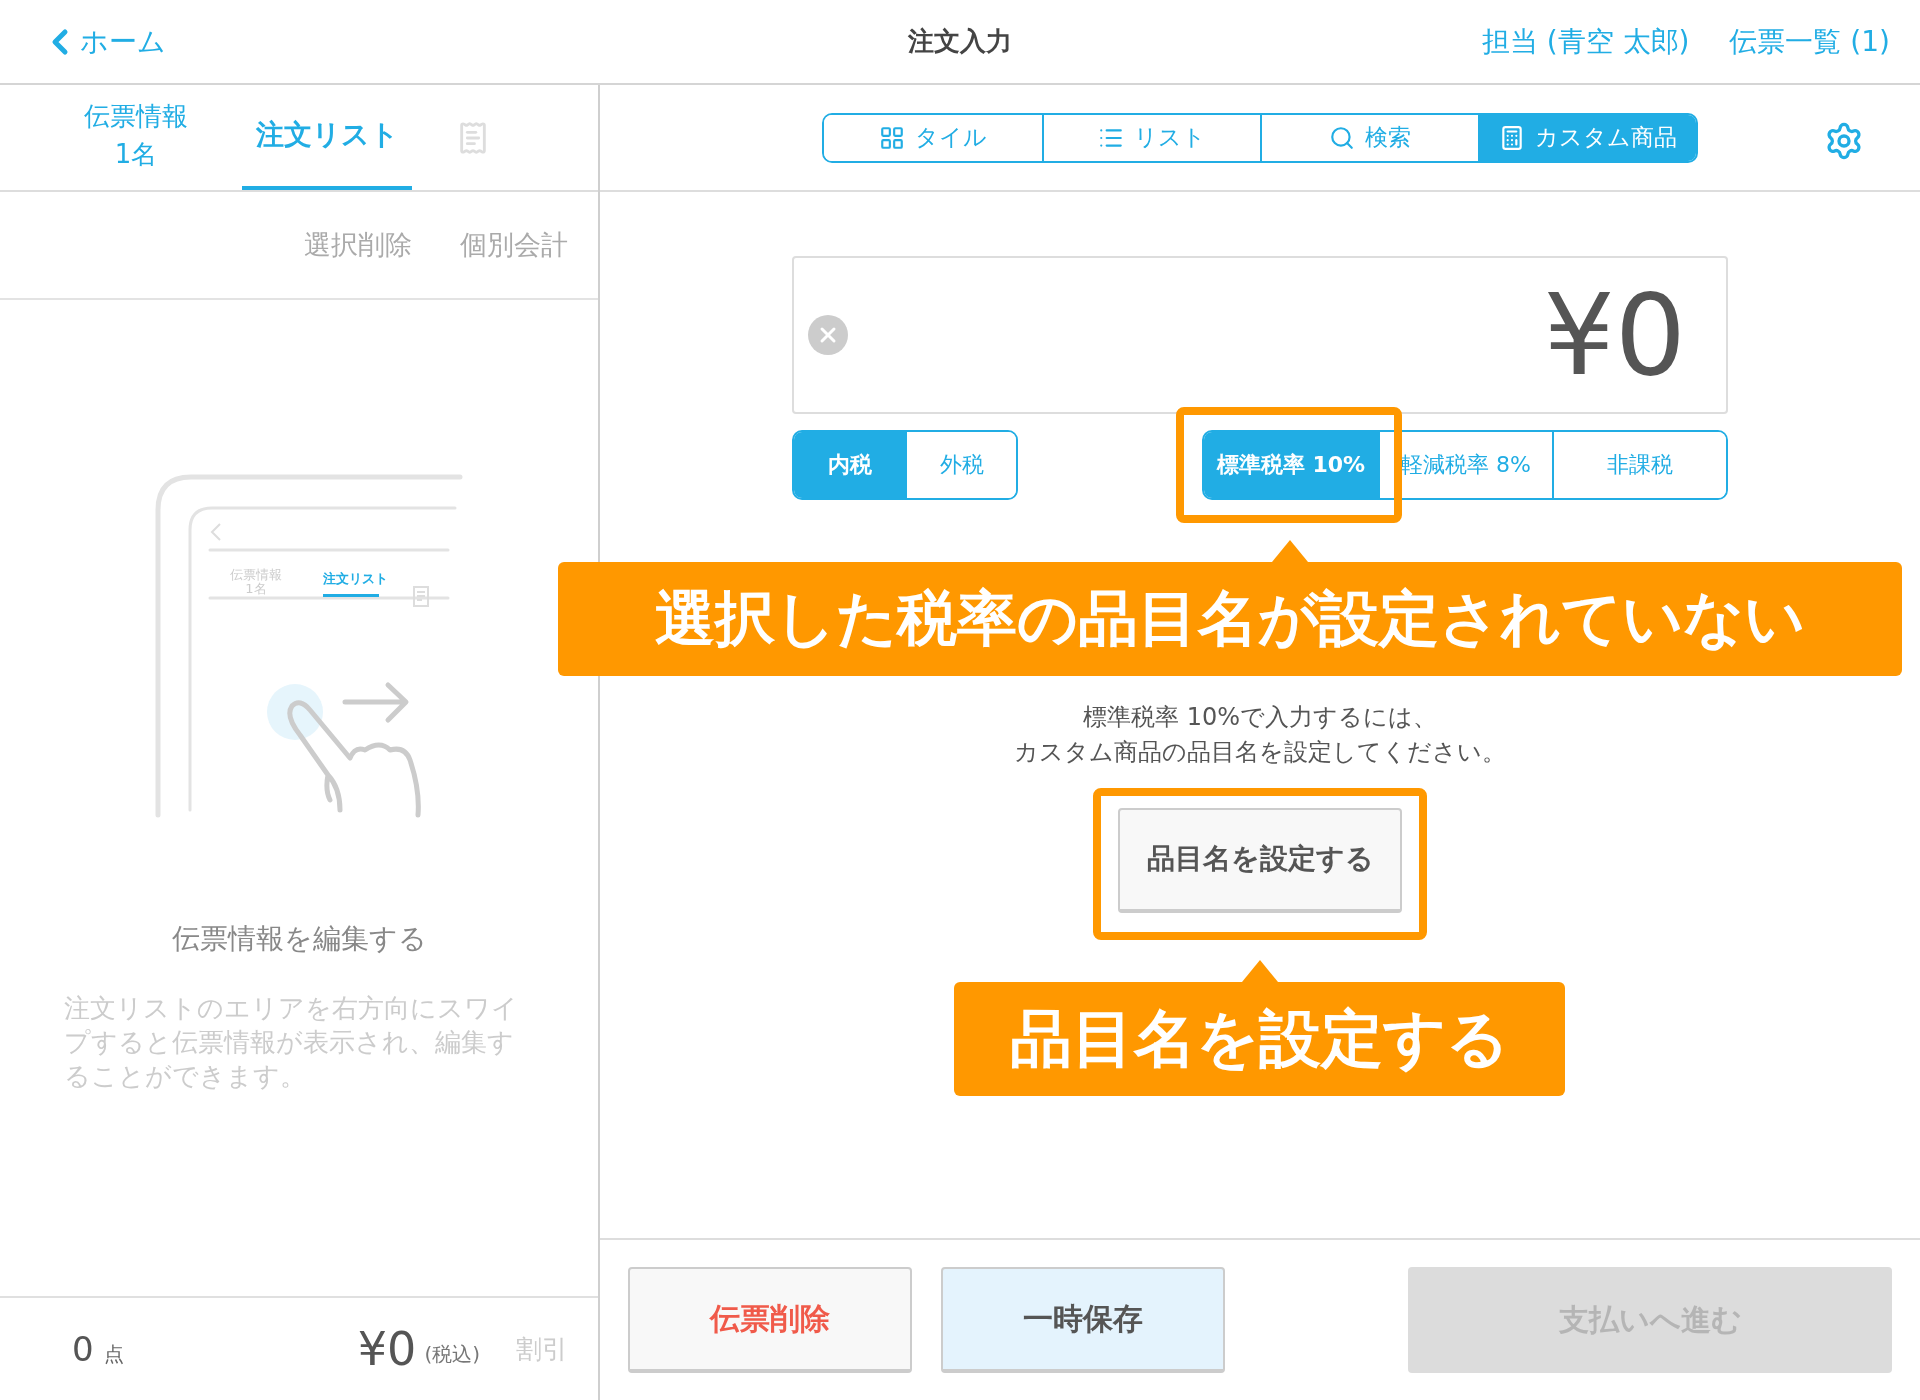 The height and width of the screenshot is (1400, 1920). Describe the element at coordinates (299, 939) in the screenshot. I see `empty-state-title: 伝票情報を編集する` at that location.